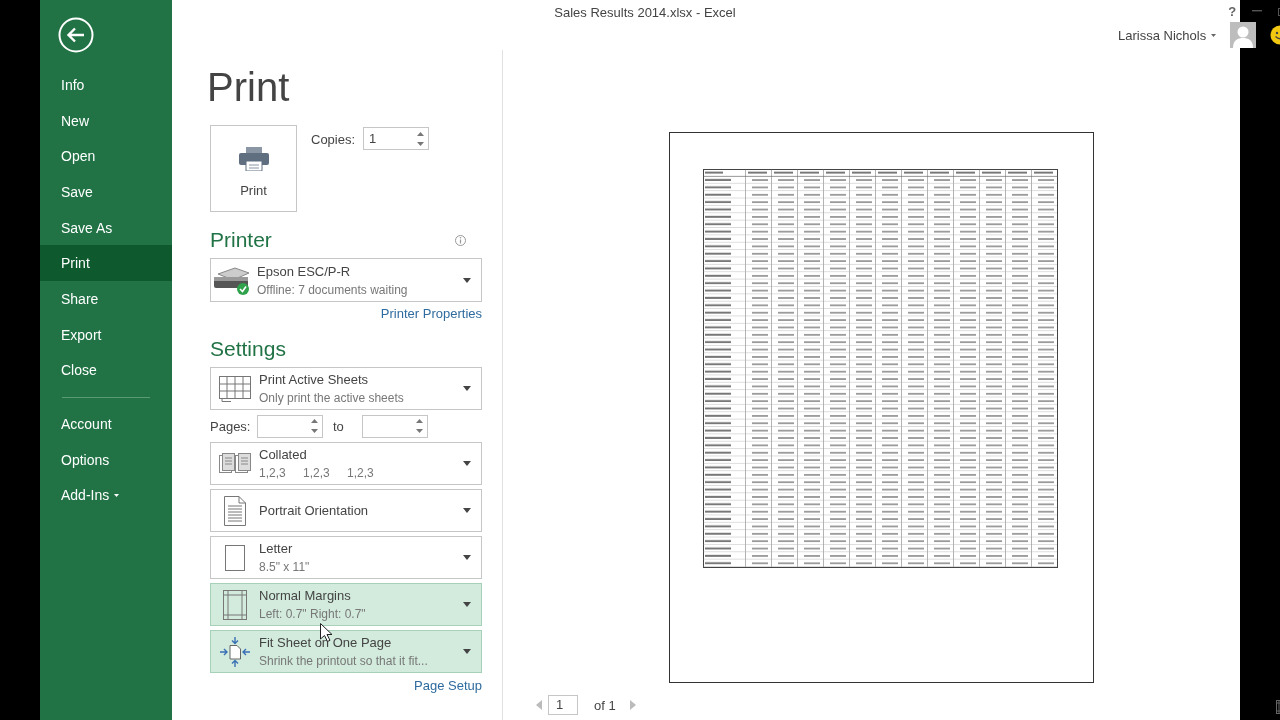 The height and width of the screenshot is (720, 1280). What do you see at coordinates (326, 632) in the screenshot?
I see `mouse-pointer-icon` at bounding box center [326, 632].